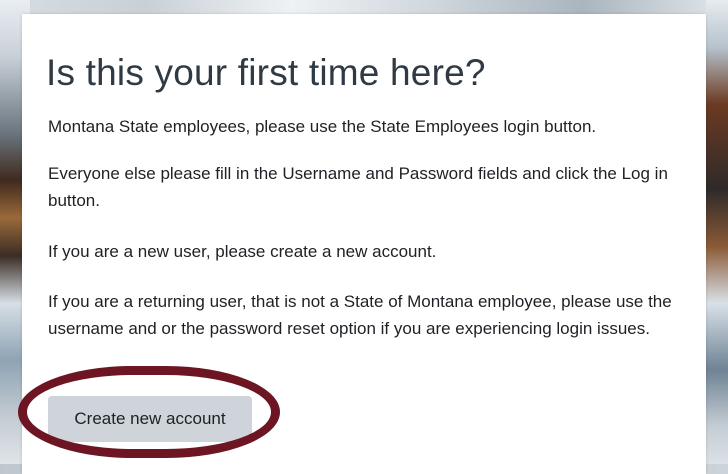 The width and height of the screenshot is (728, 474). I want to click on background-image-right, so click(717, 237).